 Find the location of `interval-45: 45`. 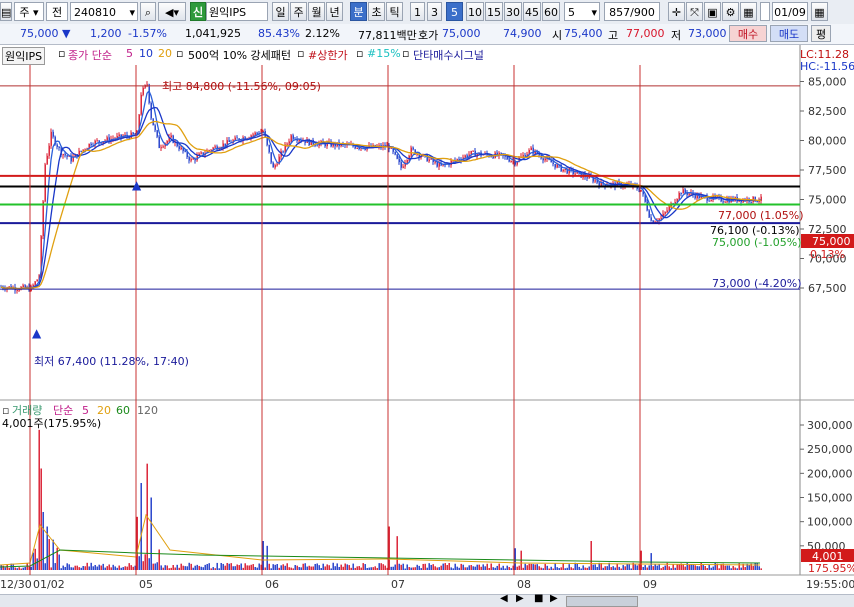

interval-45: 45 is located at coordinates (532, 11).